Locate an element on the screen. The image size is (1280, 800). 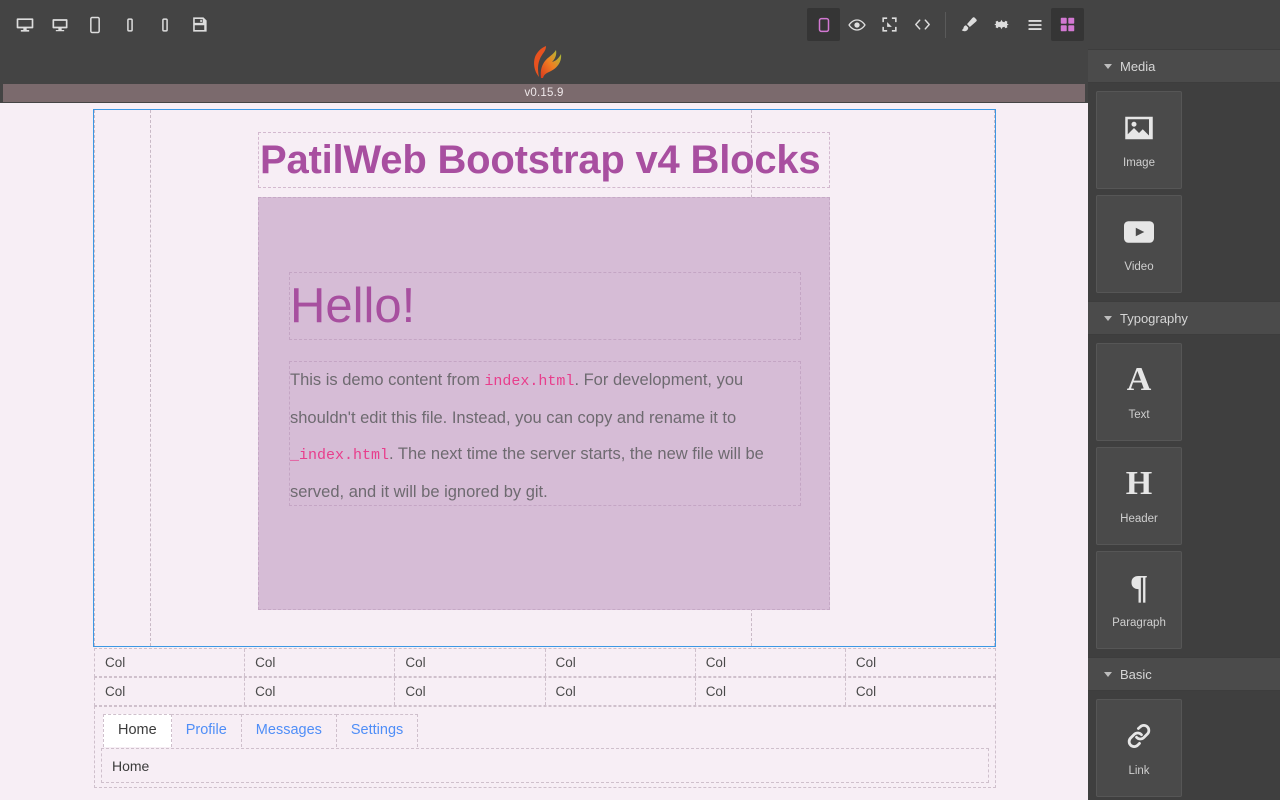
category-body-basic: Link is located at coordinates (1184, 745).